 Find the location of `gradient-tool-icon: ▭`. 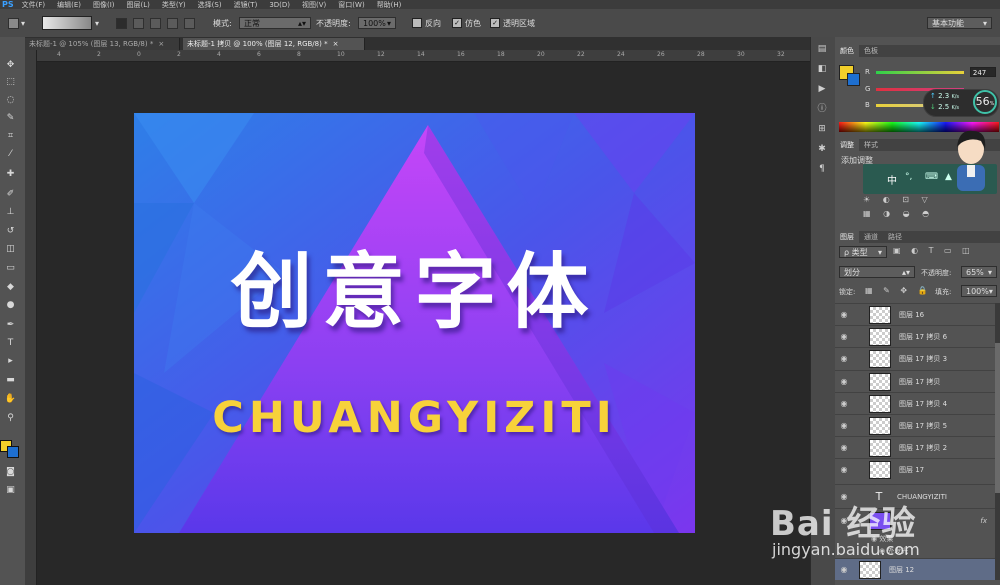

gradient-tool-icon: ▭ is located at coordinates (10, 268).